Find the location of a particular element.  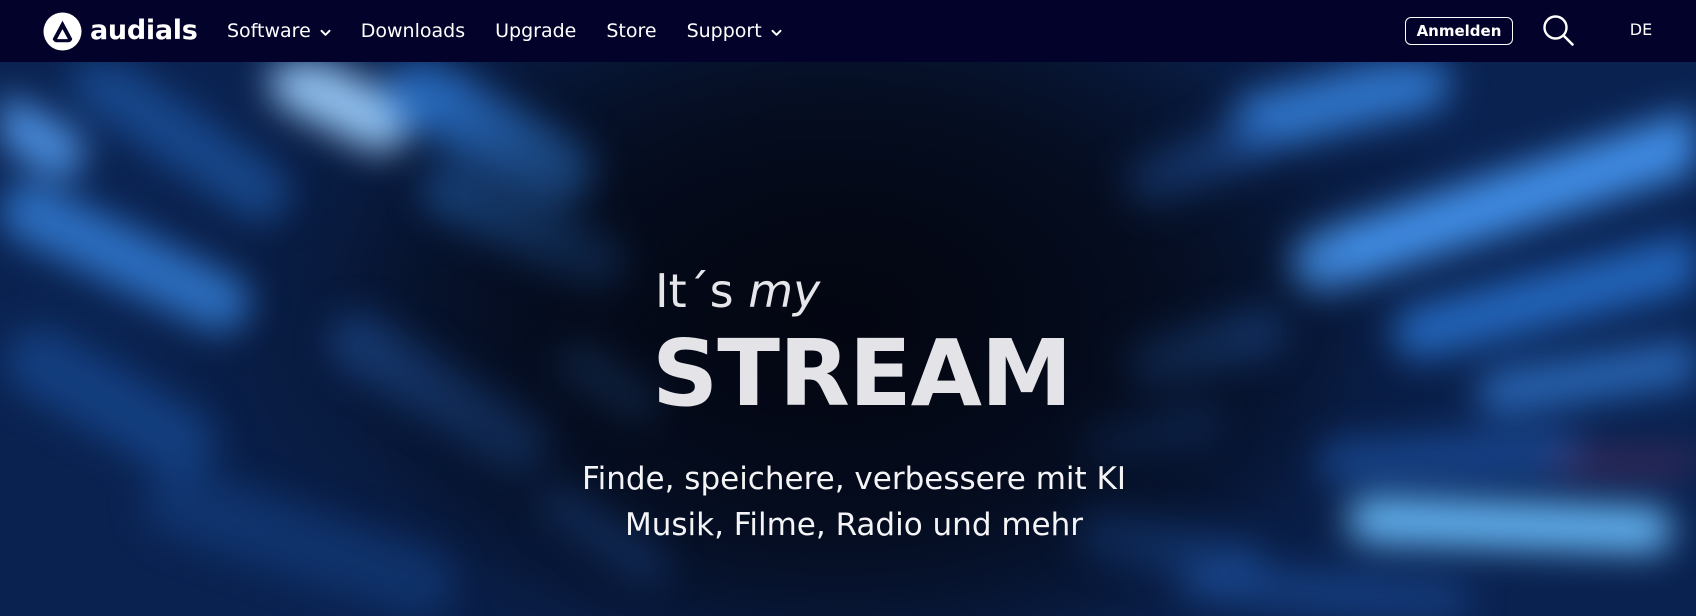

nav-item-downloads: Downloads is located at coordinates (413, 31).